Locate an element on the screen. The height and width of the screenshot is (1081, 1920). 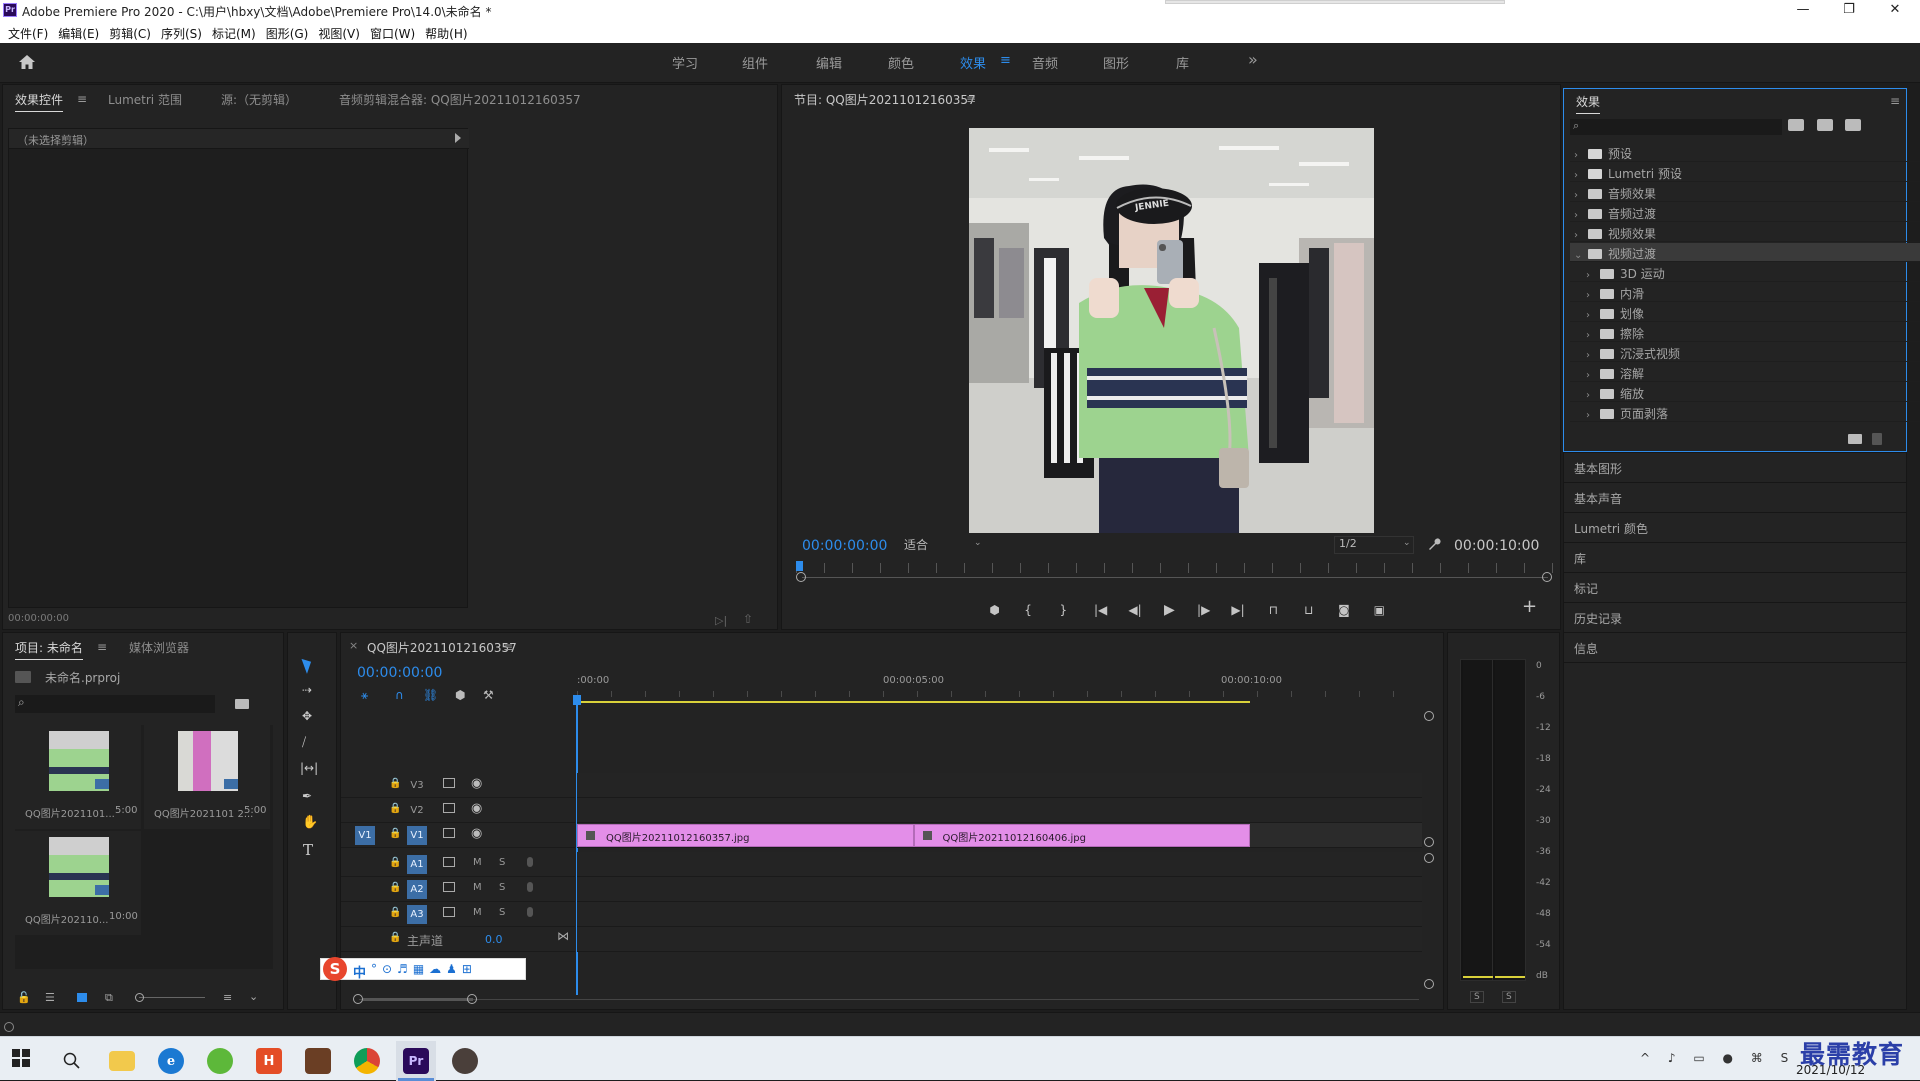
play-audio-icon: ▷| is located at coordinates (721, 620).